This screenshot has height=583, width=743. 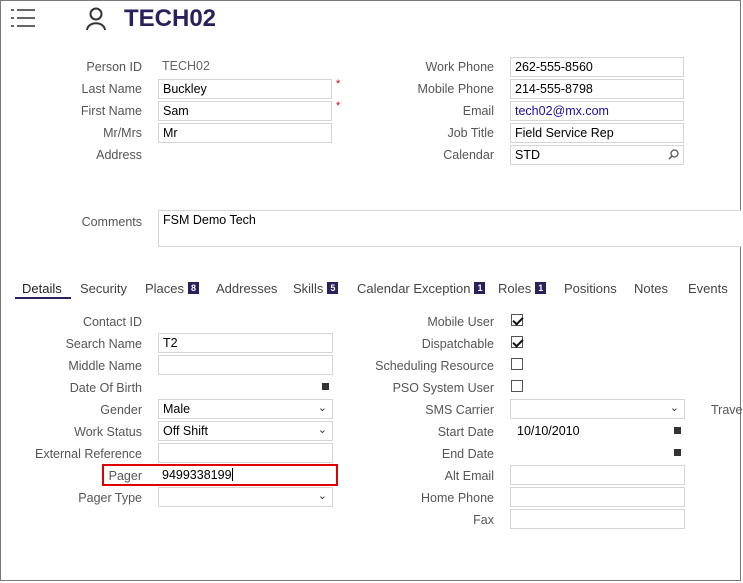 What do you see at coordinates (111, 222) in the screenshot?
I see `comments-label: Comments` at bounding box center [111, 222].